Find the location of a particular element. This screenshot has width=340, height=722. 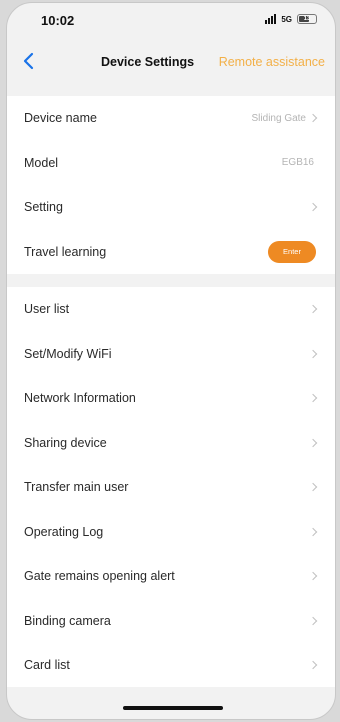

status-time: 10:02 is located at coordinates (58, 20).